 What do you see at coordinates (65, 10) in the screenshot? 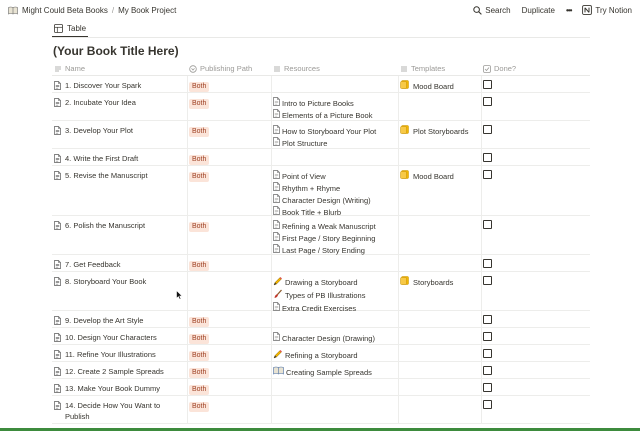
I see `breadcrumb-workspace: Might Could Beta Books` at bounding box center [65, 10].